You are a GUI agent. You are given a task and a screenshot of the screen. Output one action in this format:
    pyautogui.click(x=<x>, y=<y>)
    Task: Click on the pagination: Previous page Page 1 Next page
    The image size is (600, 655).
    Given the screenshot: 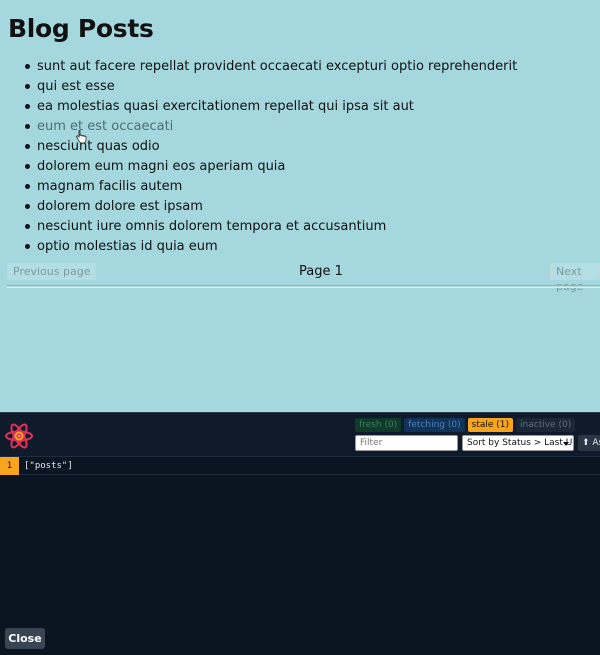 What is the action you would take?
    pyautogui.click(x=300, y=278)
    